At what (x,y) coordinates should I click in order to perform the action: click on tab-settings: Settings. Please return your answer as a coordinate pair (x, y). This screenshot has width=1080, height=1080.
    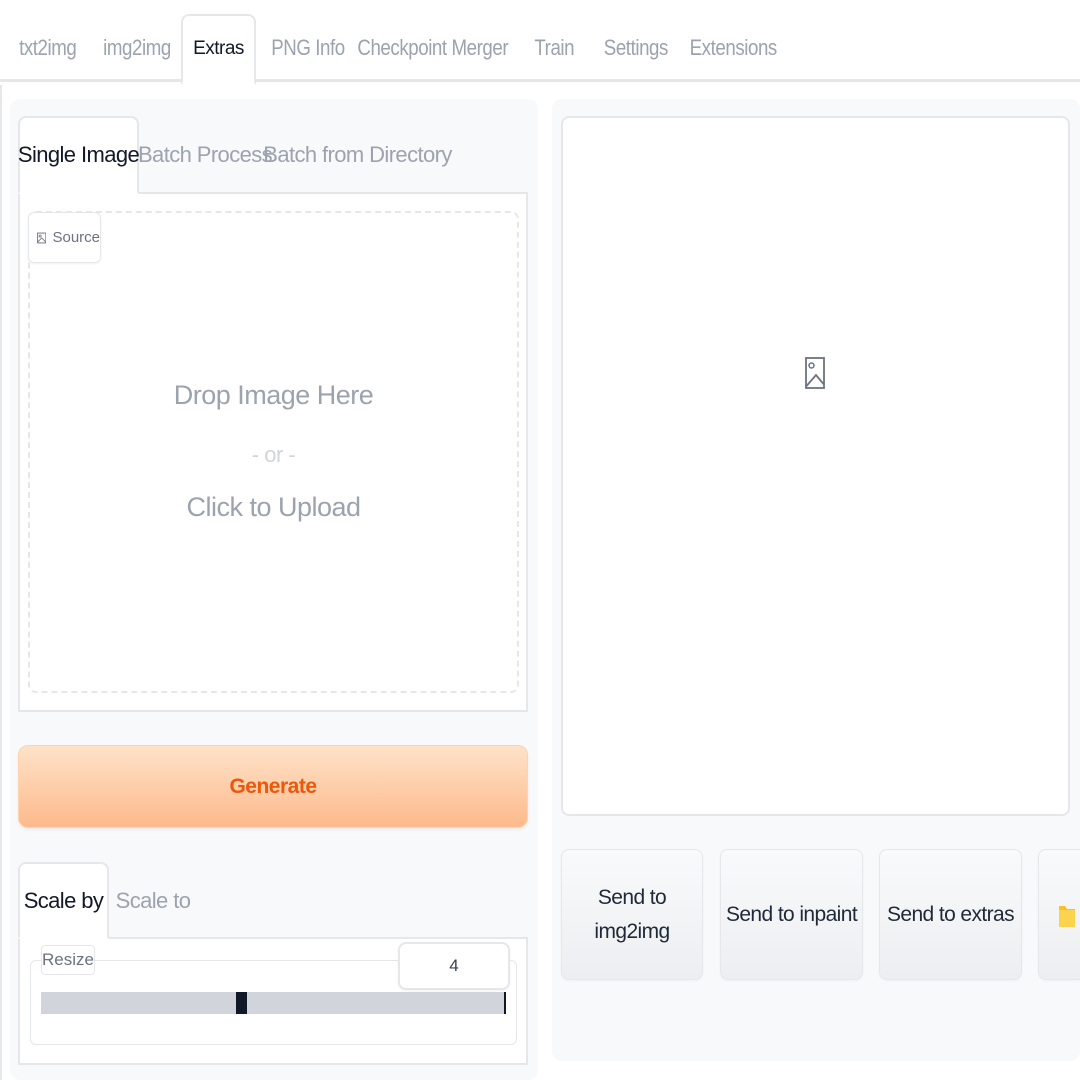
    Looking at the image, I should click on (636, 48).